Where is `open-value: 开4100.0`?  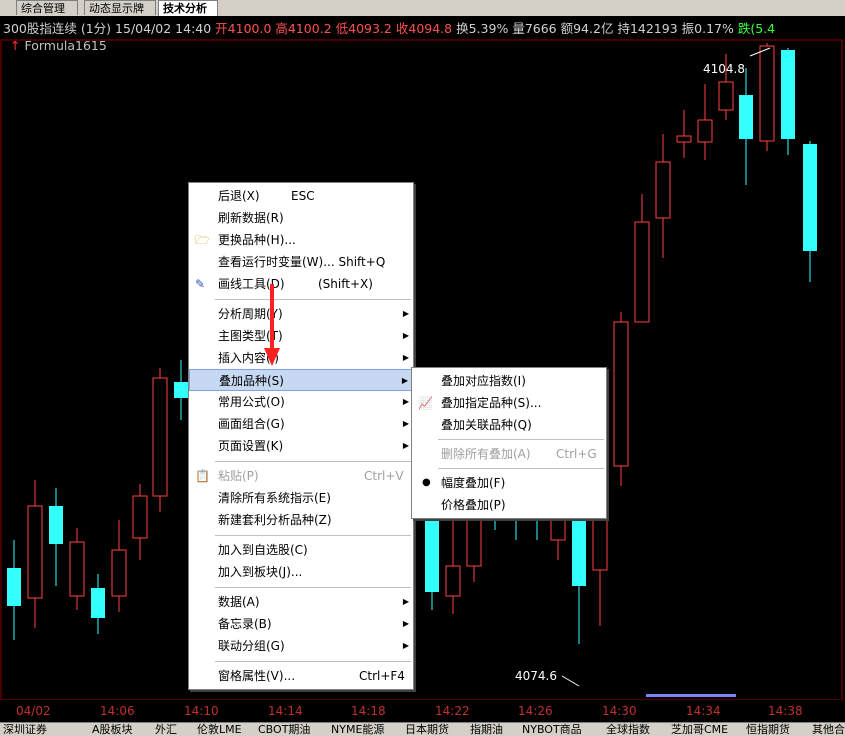 open-value: 开4100.0 is located at coordinates (243, 28).